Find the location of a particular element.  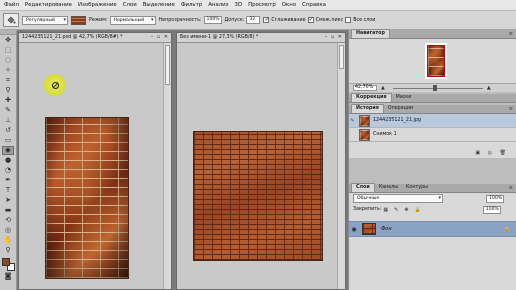

trash-icon: 🗑 is located at coordinates (503, 153).